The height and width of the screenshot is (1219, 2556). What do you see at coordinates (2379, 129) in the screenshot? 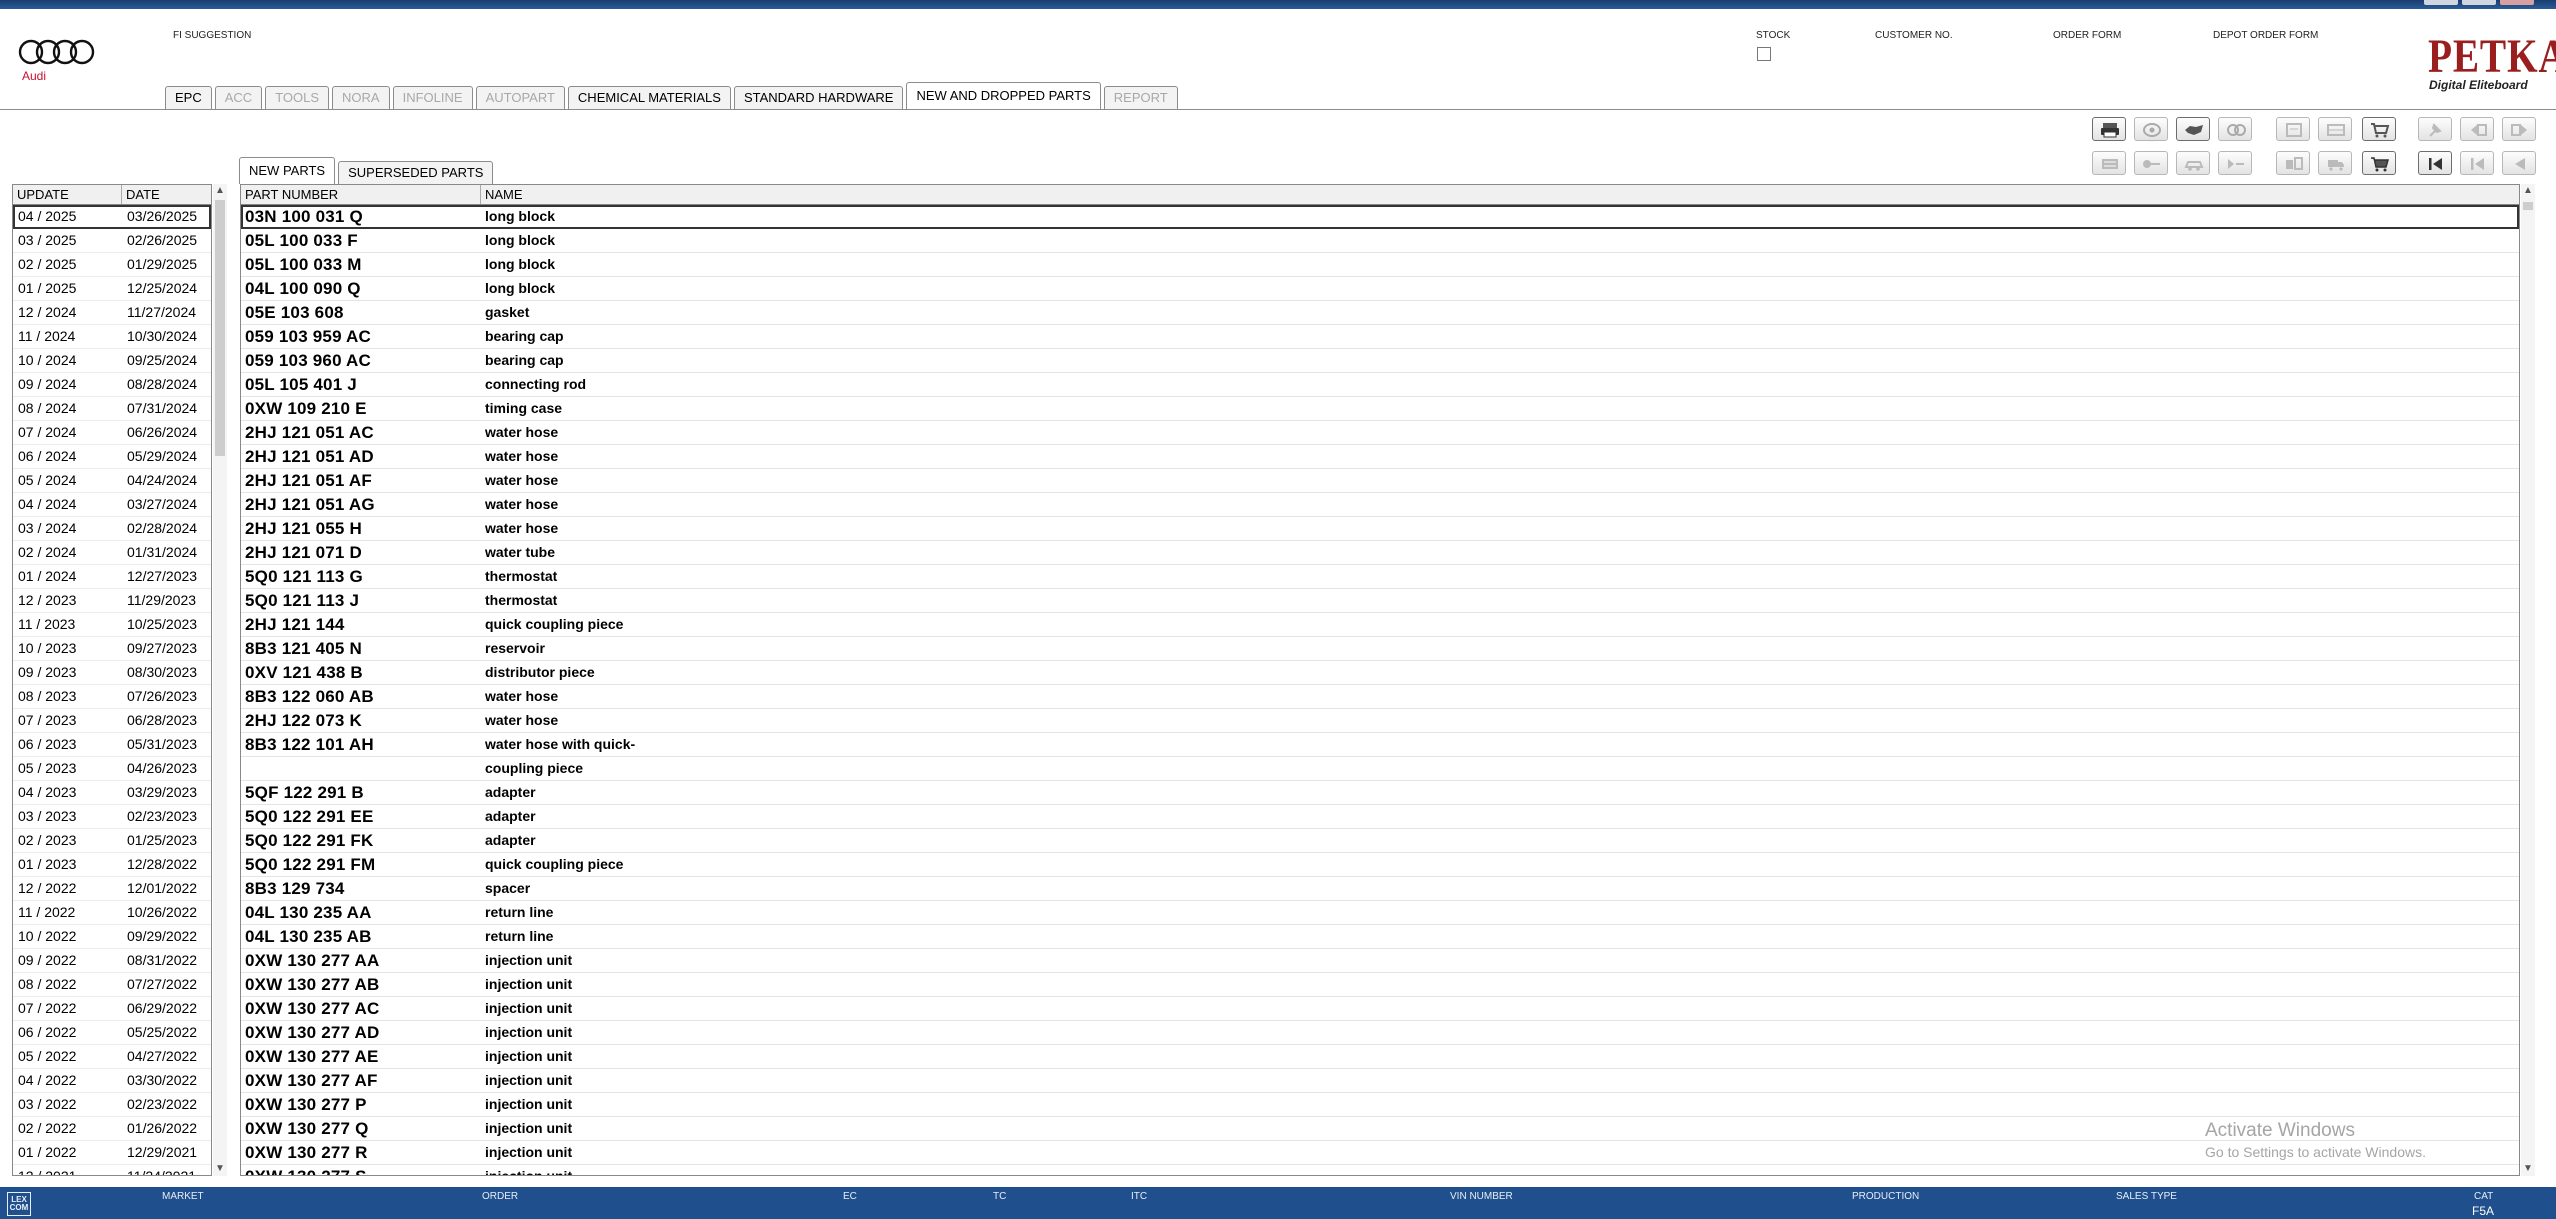
I see `cart-button` at bounding box center [2379, 129].